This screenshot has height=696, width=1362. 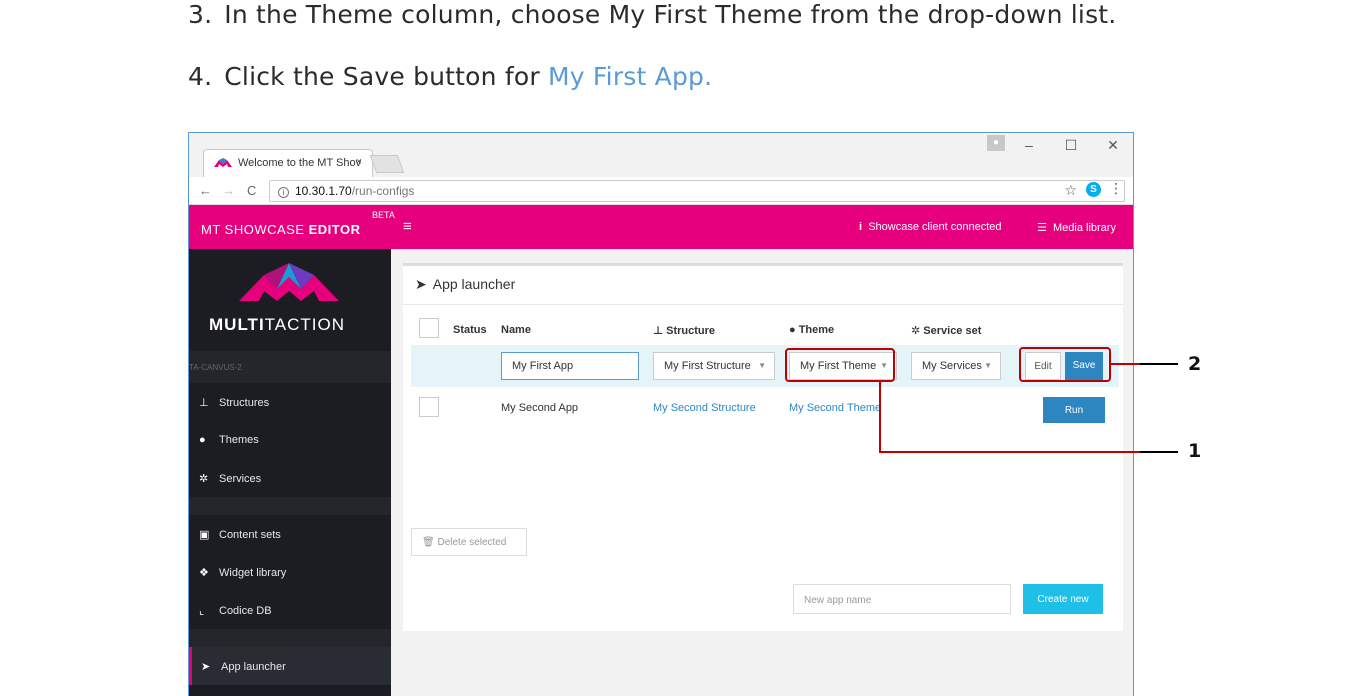 What do you see at coordinates (1195, 364) in the screenshot?
I see `callout-number-2: 2` at bounding box center [1195, 364].